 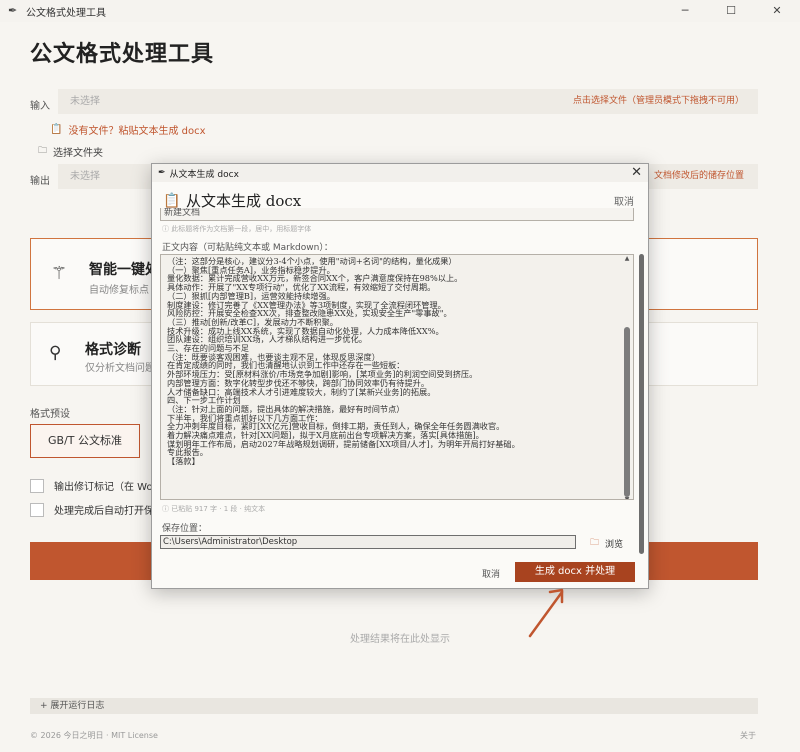 What do you see at coordinates (137, 131) in the screenshot?
I see `paste-text-label: 没有文件？粘贴文本生成 docx` at bounding box center [137, 131].